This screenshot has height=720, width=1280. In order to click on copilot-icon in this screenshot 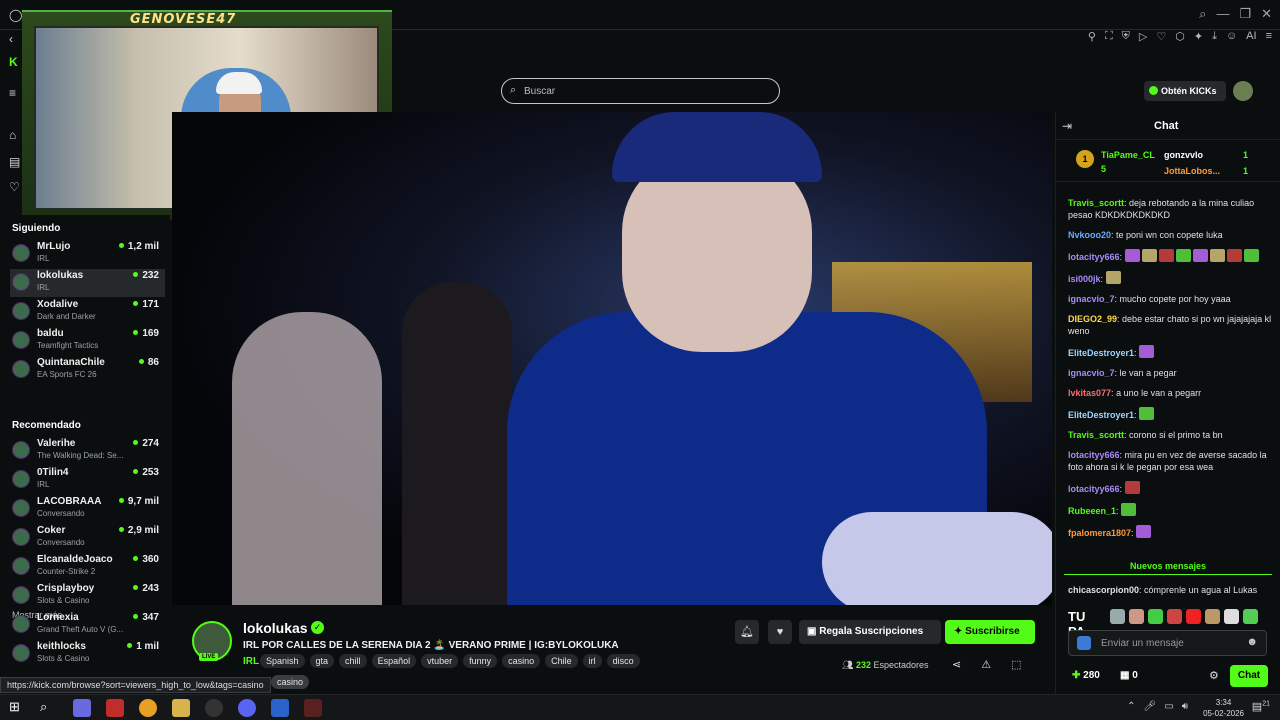, I will do `click(82, 708)`.